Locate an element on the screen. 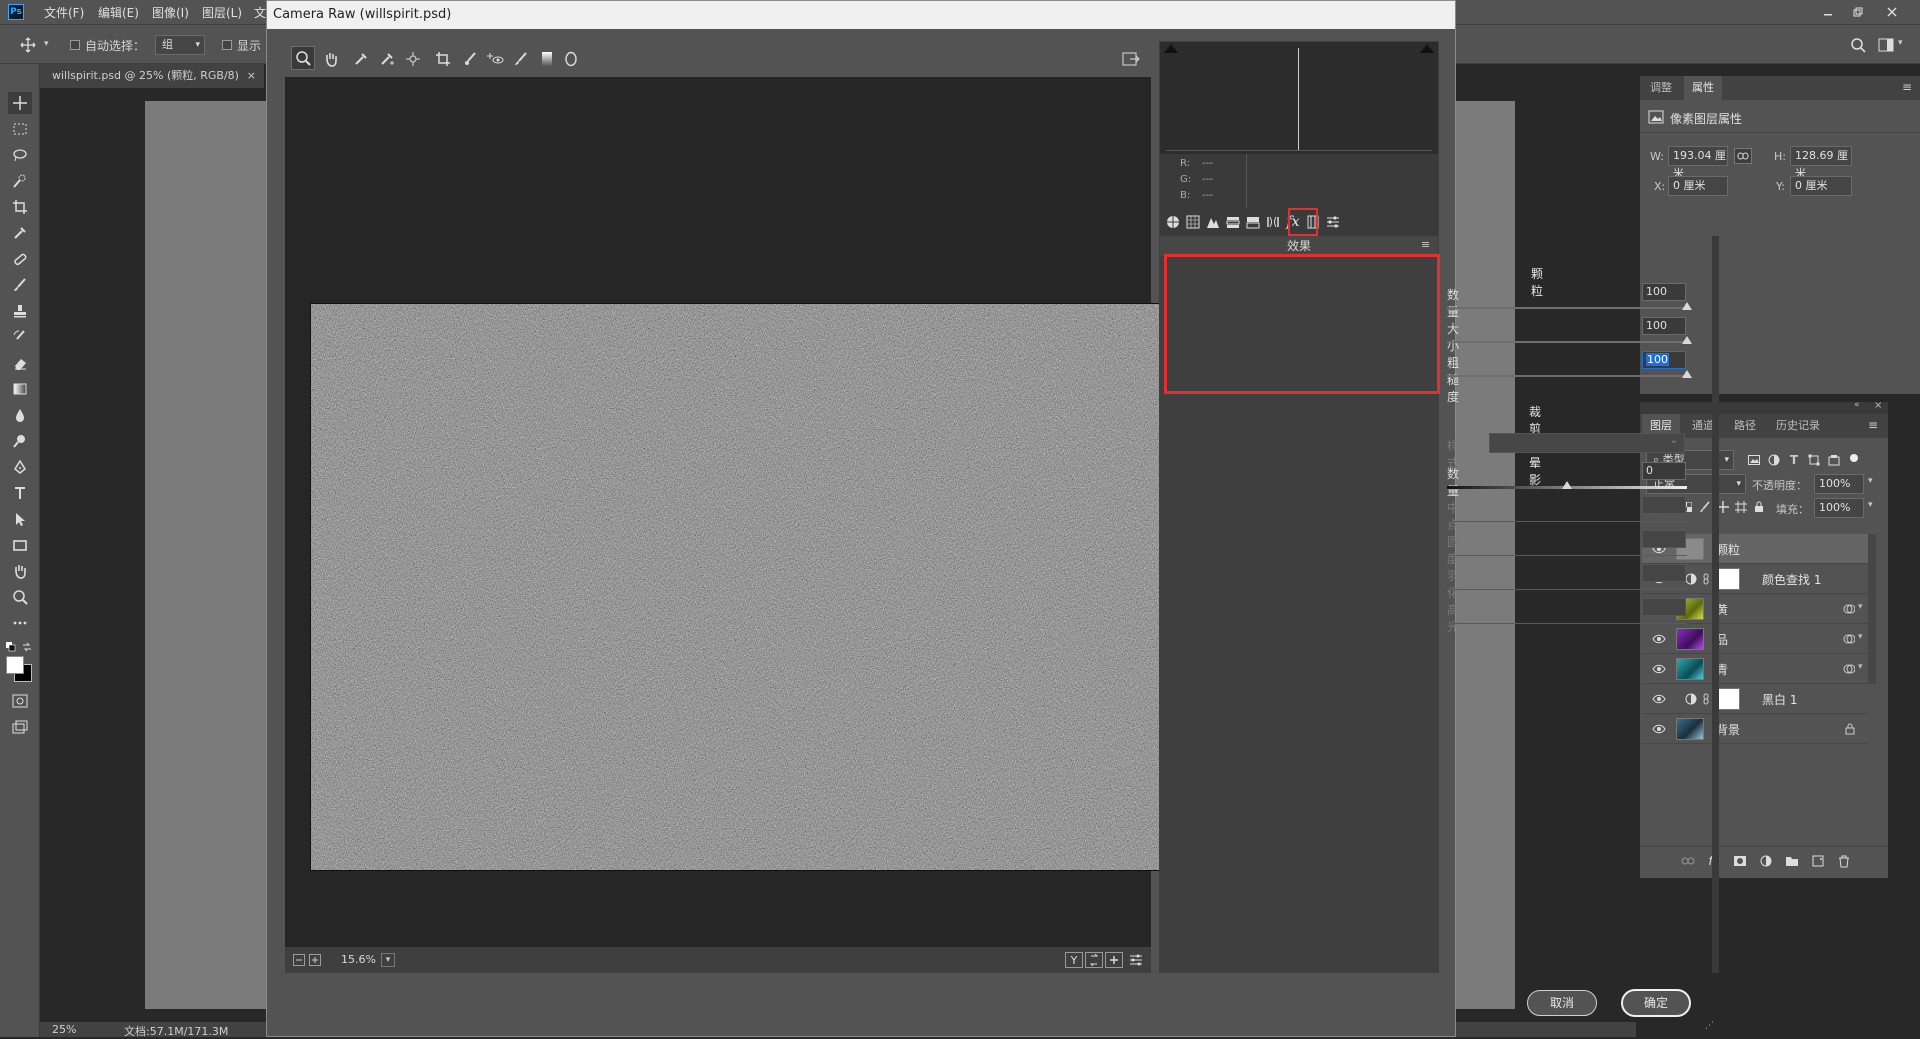 The width and height of the screenshot is (1920, 1039). mask-link-icon is located at coordinates (1706, 579).